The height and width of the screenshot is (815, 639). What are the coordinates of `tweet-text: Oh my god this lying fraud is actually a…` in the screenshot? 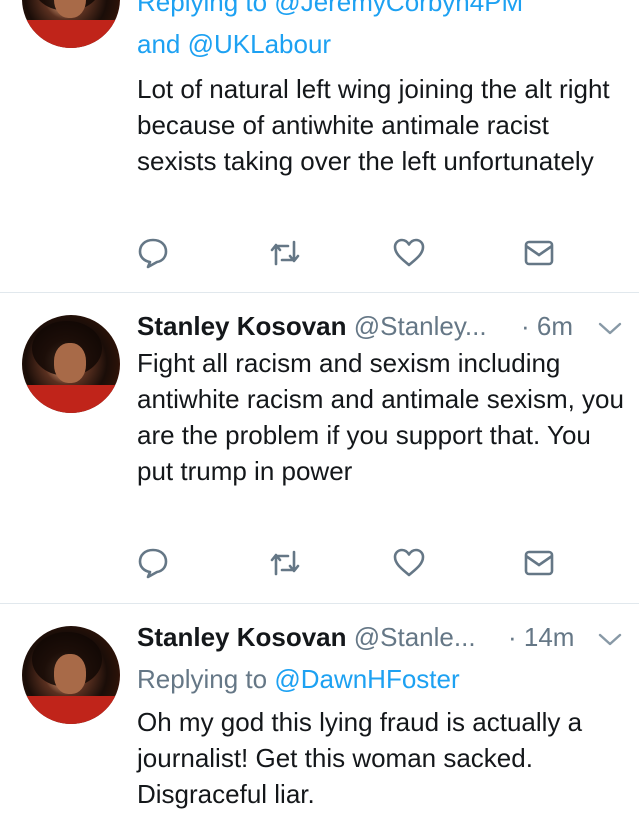 It's located at (360, 758).